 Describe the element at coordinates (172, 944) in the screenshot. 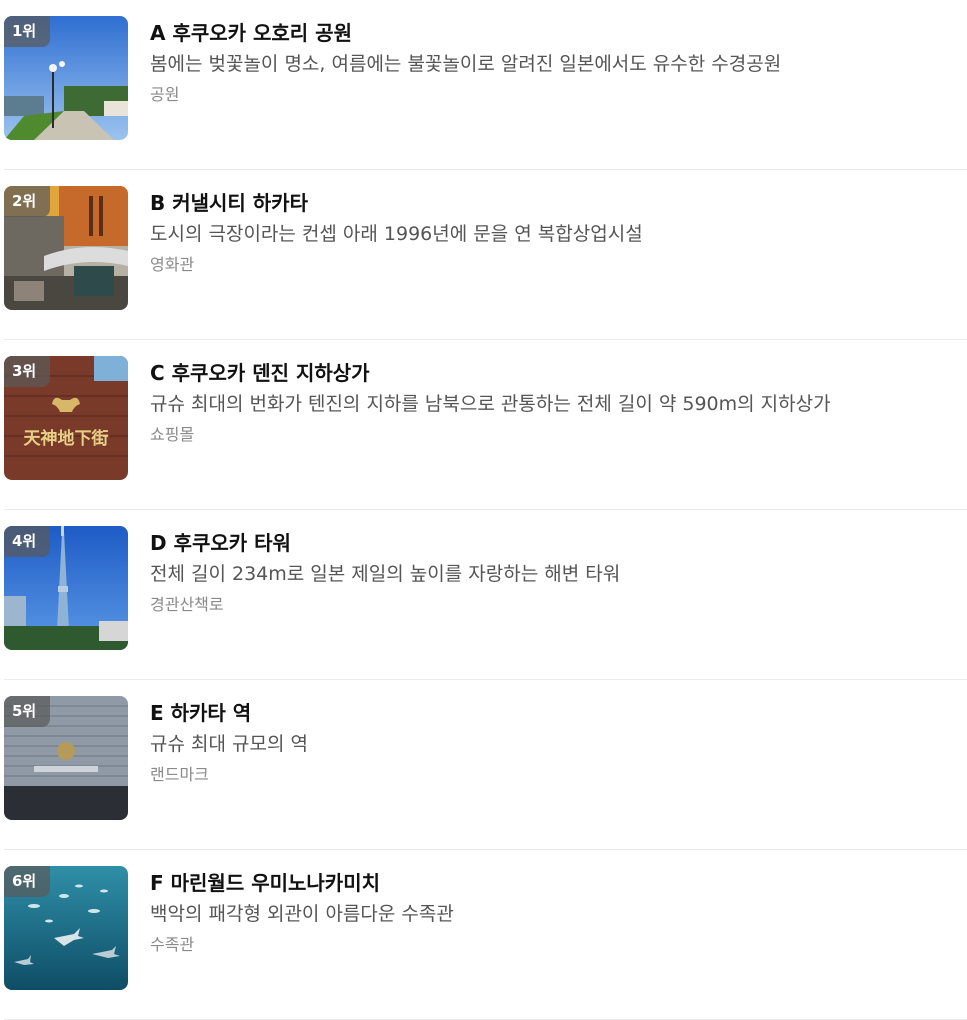

I see `item-category: 수족관` at that location.